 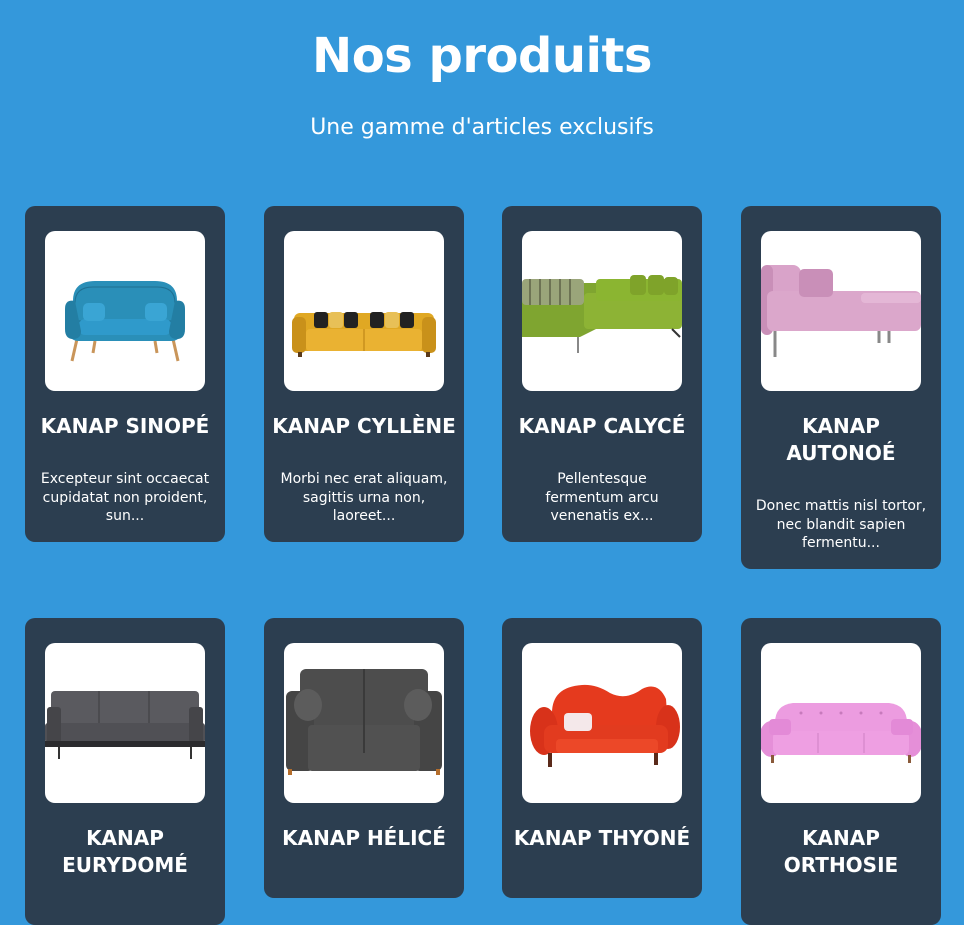 What do you see at coordinates (602, 838) in the screenshot?
I see `product-name: KANAP THYONÉ` at bounding box center [602, 838].